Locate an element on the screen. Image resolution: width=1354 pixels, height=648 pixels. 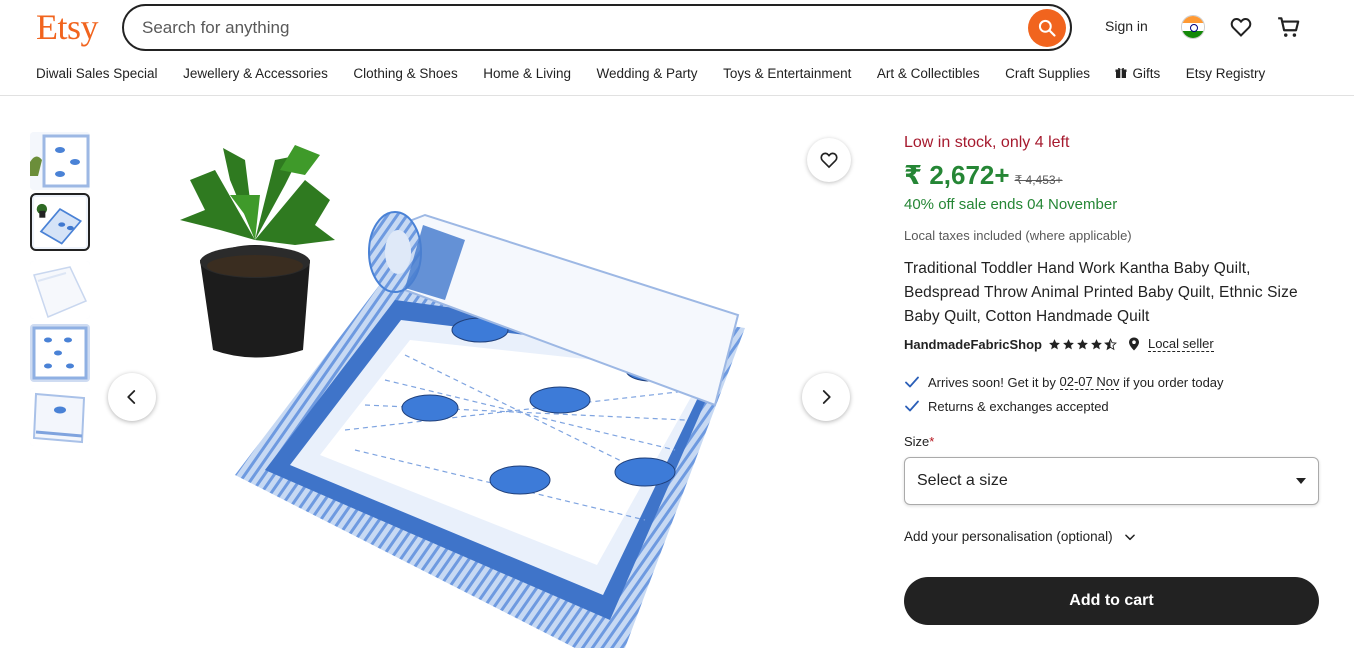
personalisation-toggle: Add your personalisation (optional) is located at coordinates (1020, 536).